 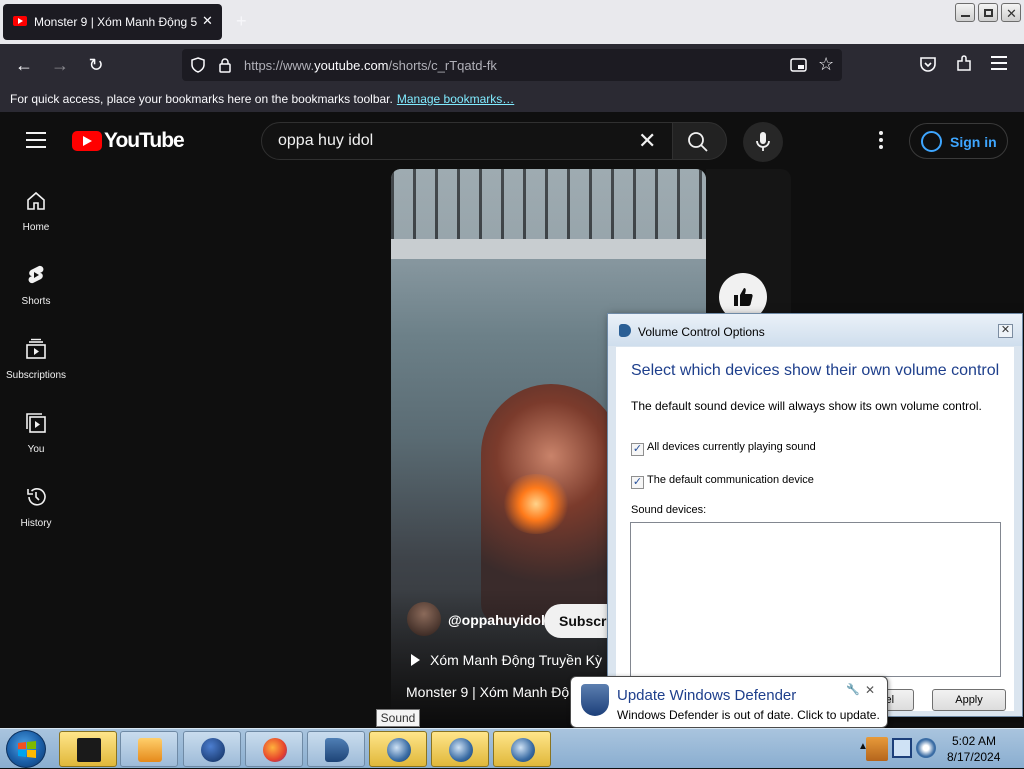 I want to click on dialog-close-button: ✕, so click(x=1005, y=331).